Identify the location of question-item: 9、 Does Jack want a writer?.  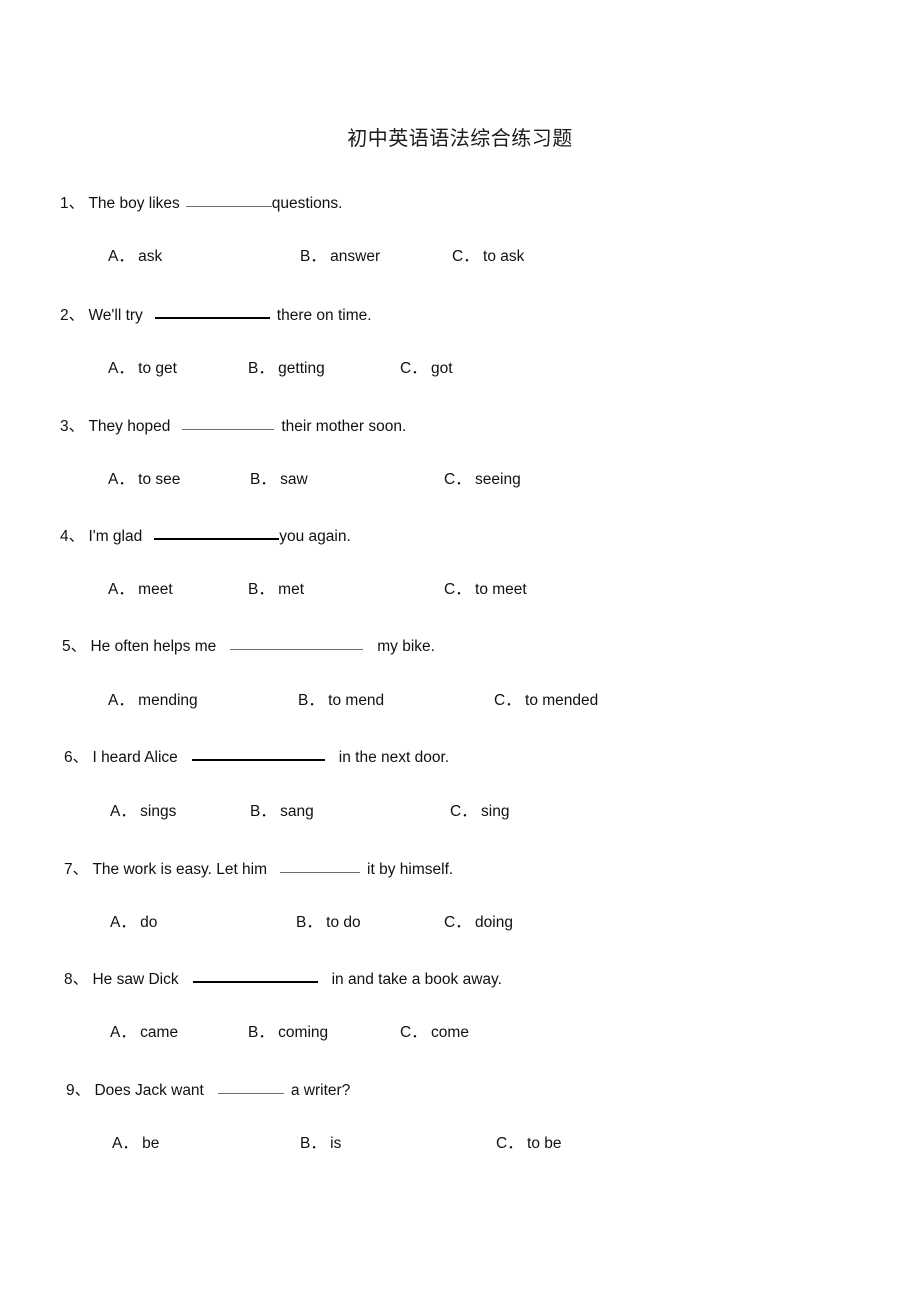
(460, 1090).